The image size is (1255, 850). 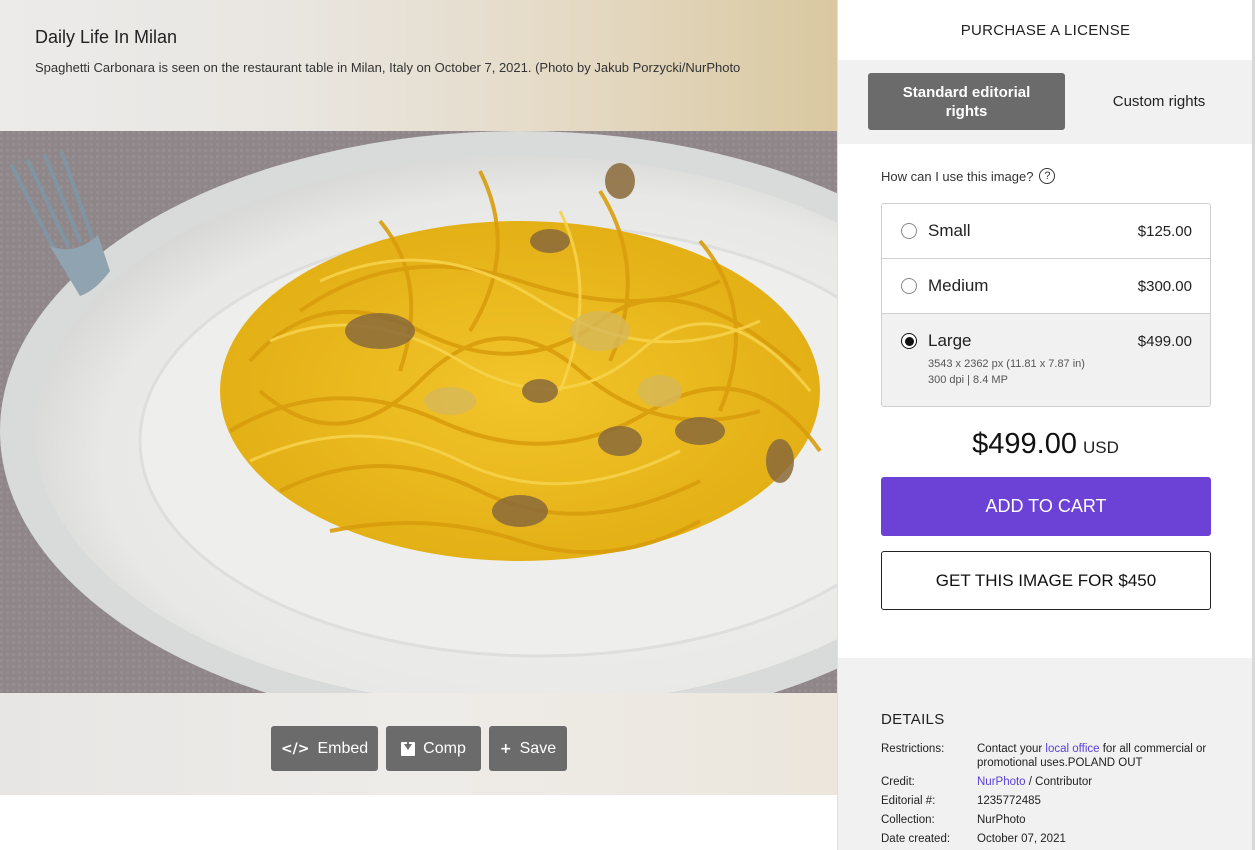 I want to click on help-icon: ?, so click(x=1047, y=176).